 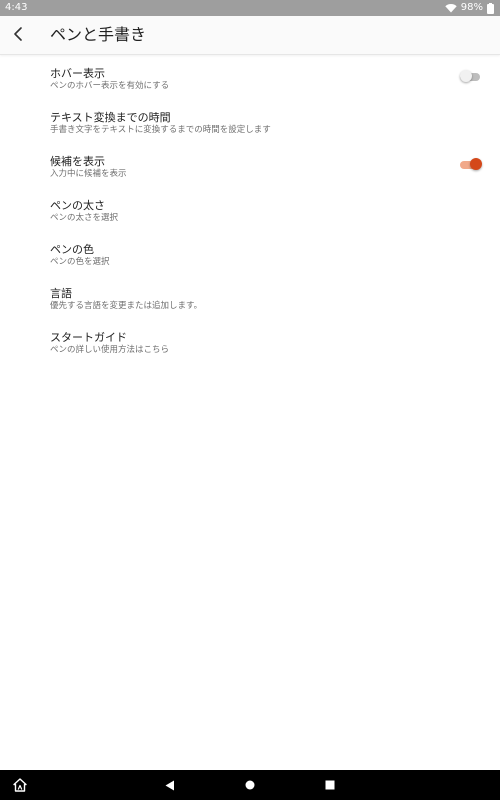 What do you see at coordinates (250, 8) in the screenshot?
I see `status-bar: 4:43 98%` at bounding box center [250, 8].